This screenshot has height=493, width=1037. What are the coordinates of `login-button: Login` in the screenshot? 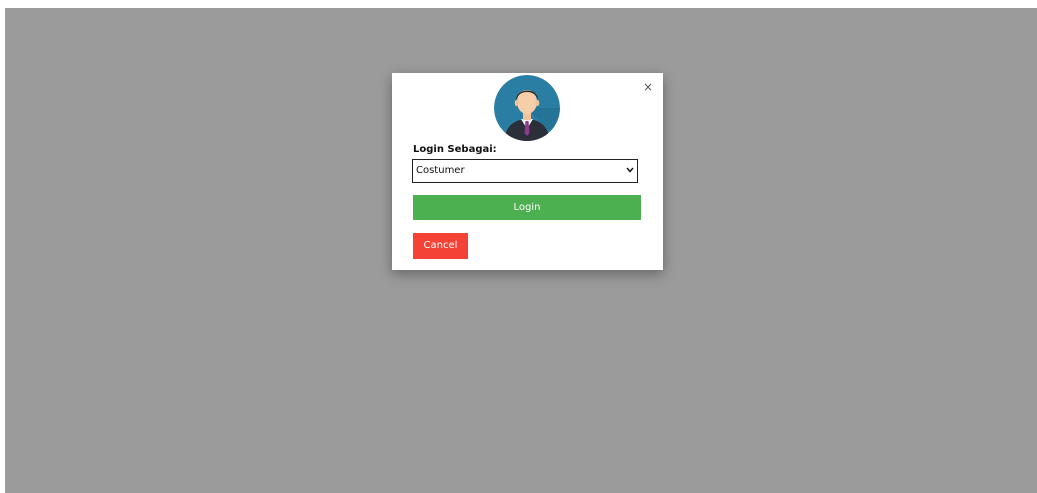 It's located at (527, 207).